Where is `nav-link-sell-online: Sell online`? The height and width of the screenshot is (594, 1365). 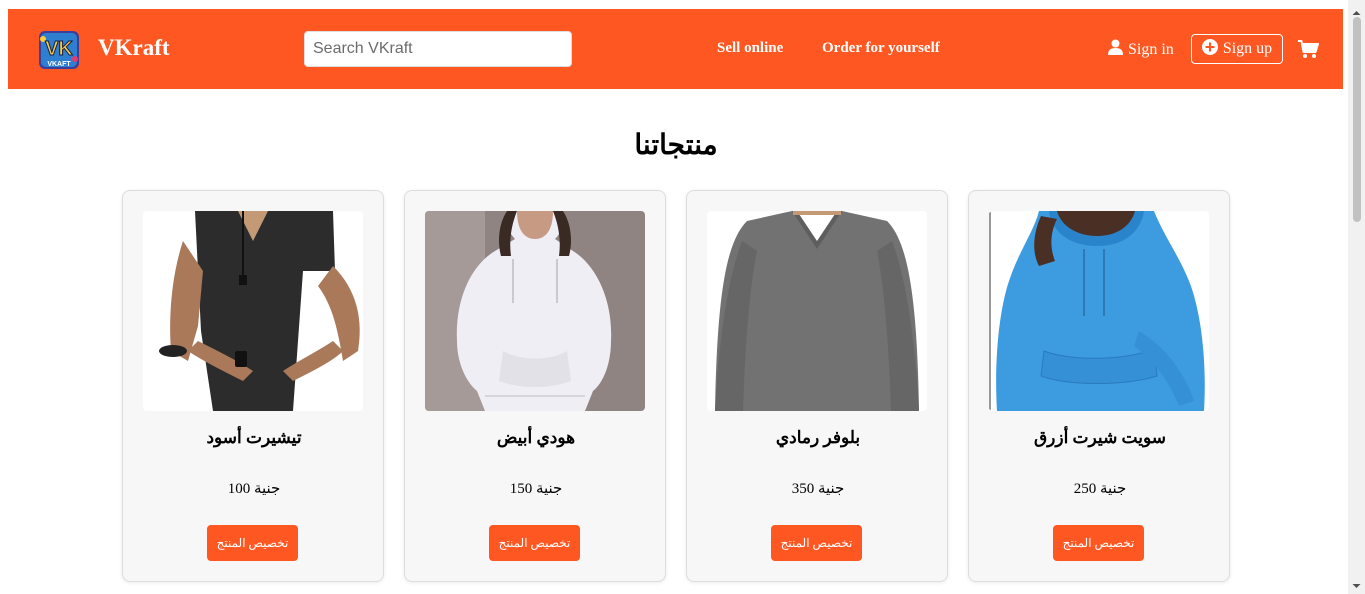
nav-link-sell-online: Sell online is located at coordinates (750, 48).